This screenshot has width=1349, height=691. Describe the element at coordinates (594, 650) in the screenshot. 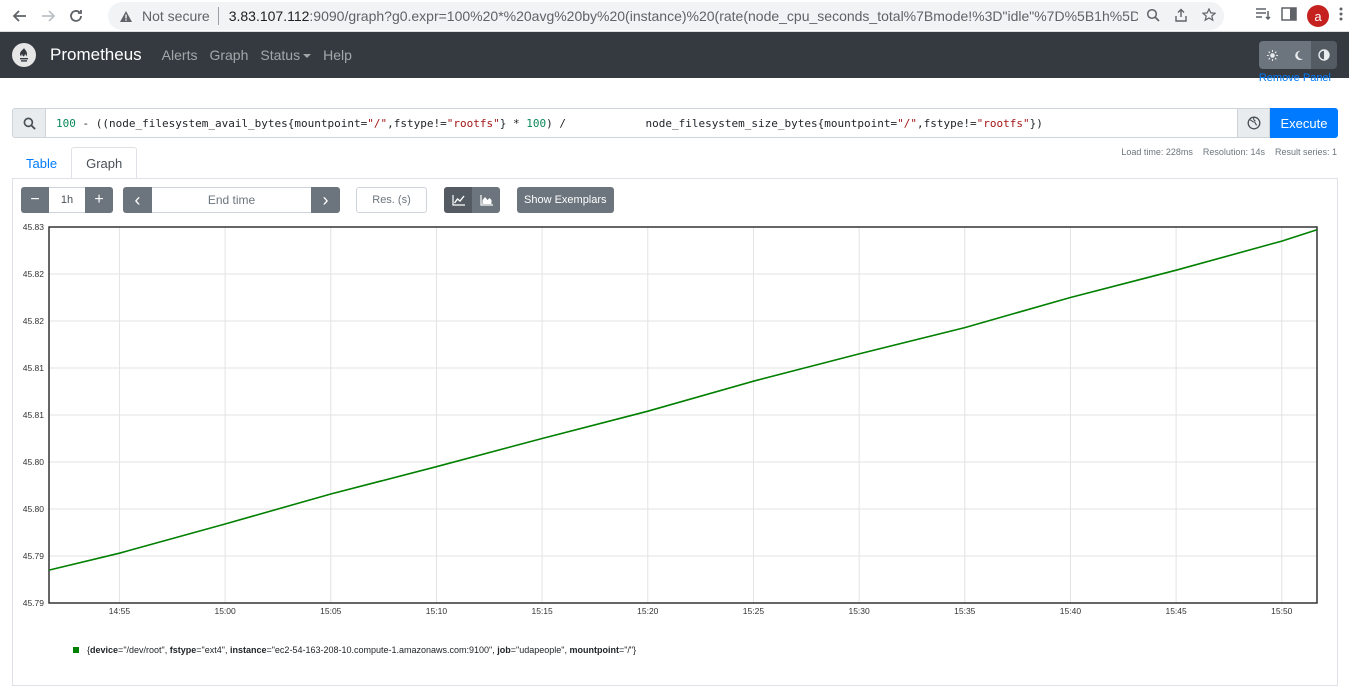

I see `legend-key: mountpoint` at that location.